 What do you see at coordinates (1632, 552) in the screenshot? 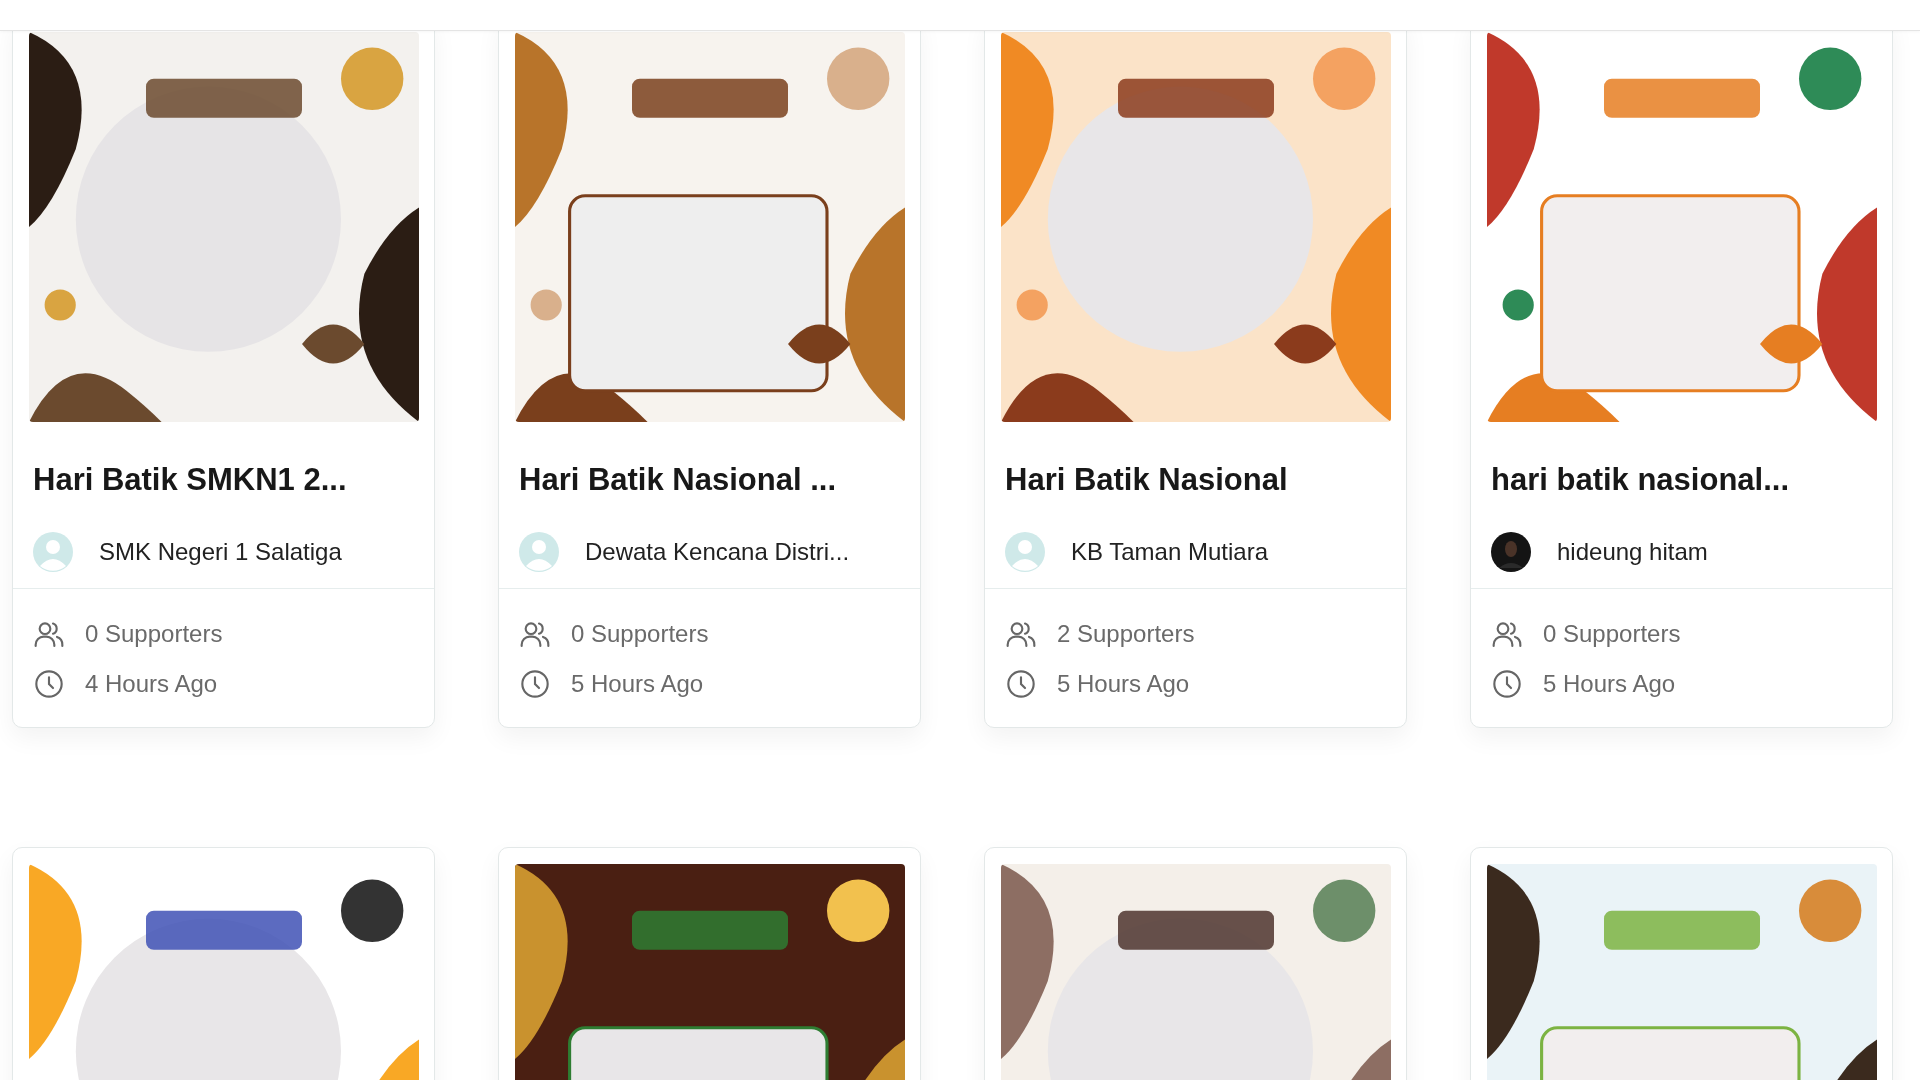
I see `author-name: hideung hitam` at bounding box center [1632, 552].